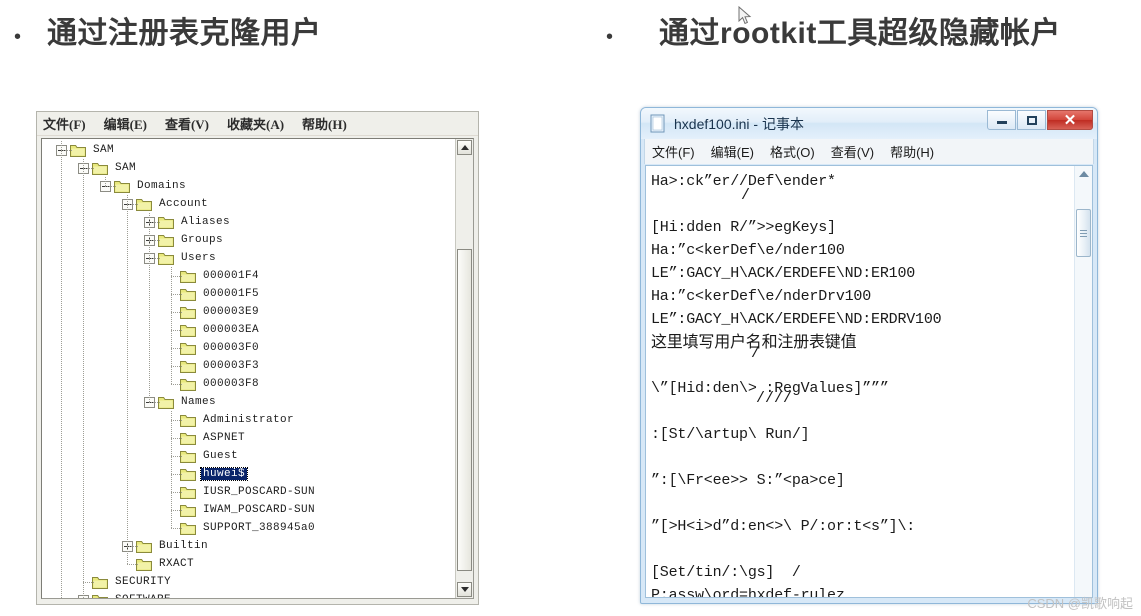 Image resolution: width=1141 pixels, height=616 pixels. What do you see at coordinates (852, 151) in the screenshot?
I see `np-menu-view: 查看(V)` at bounding box center [852, 151].